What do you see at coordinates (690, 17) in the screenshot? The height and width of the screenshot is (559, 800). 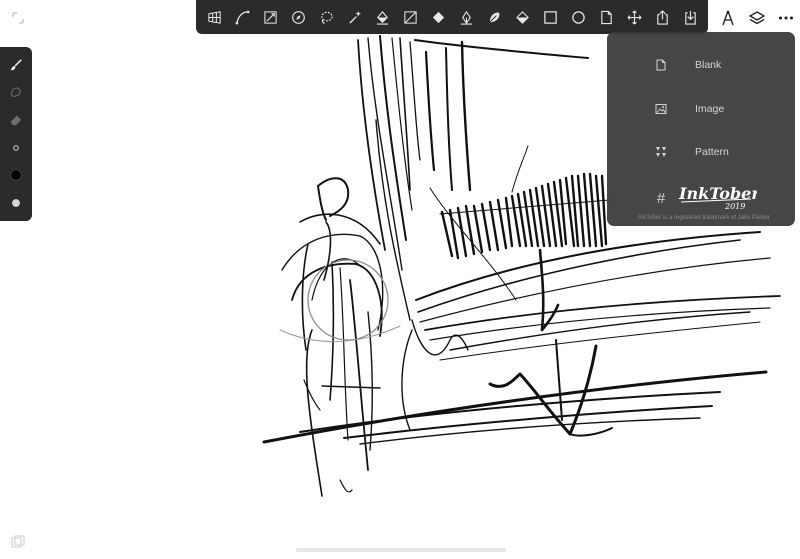 I see `import-icon` at bounding box center [690, 17].